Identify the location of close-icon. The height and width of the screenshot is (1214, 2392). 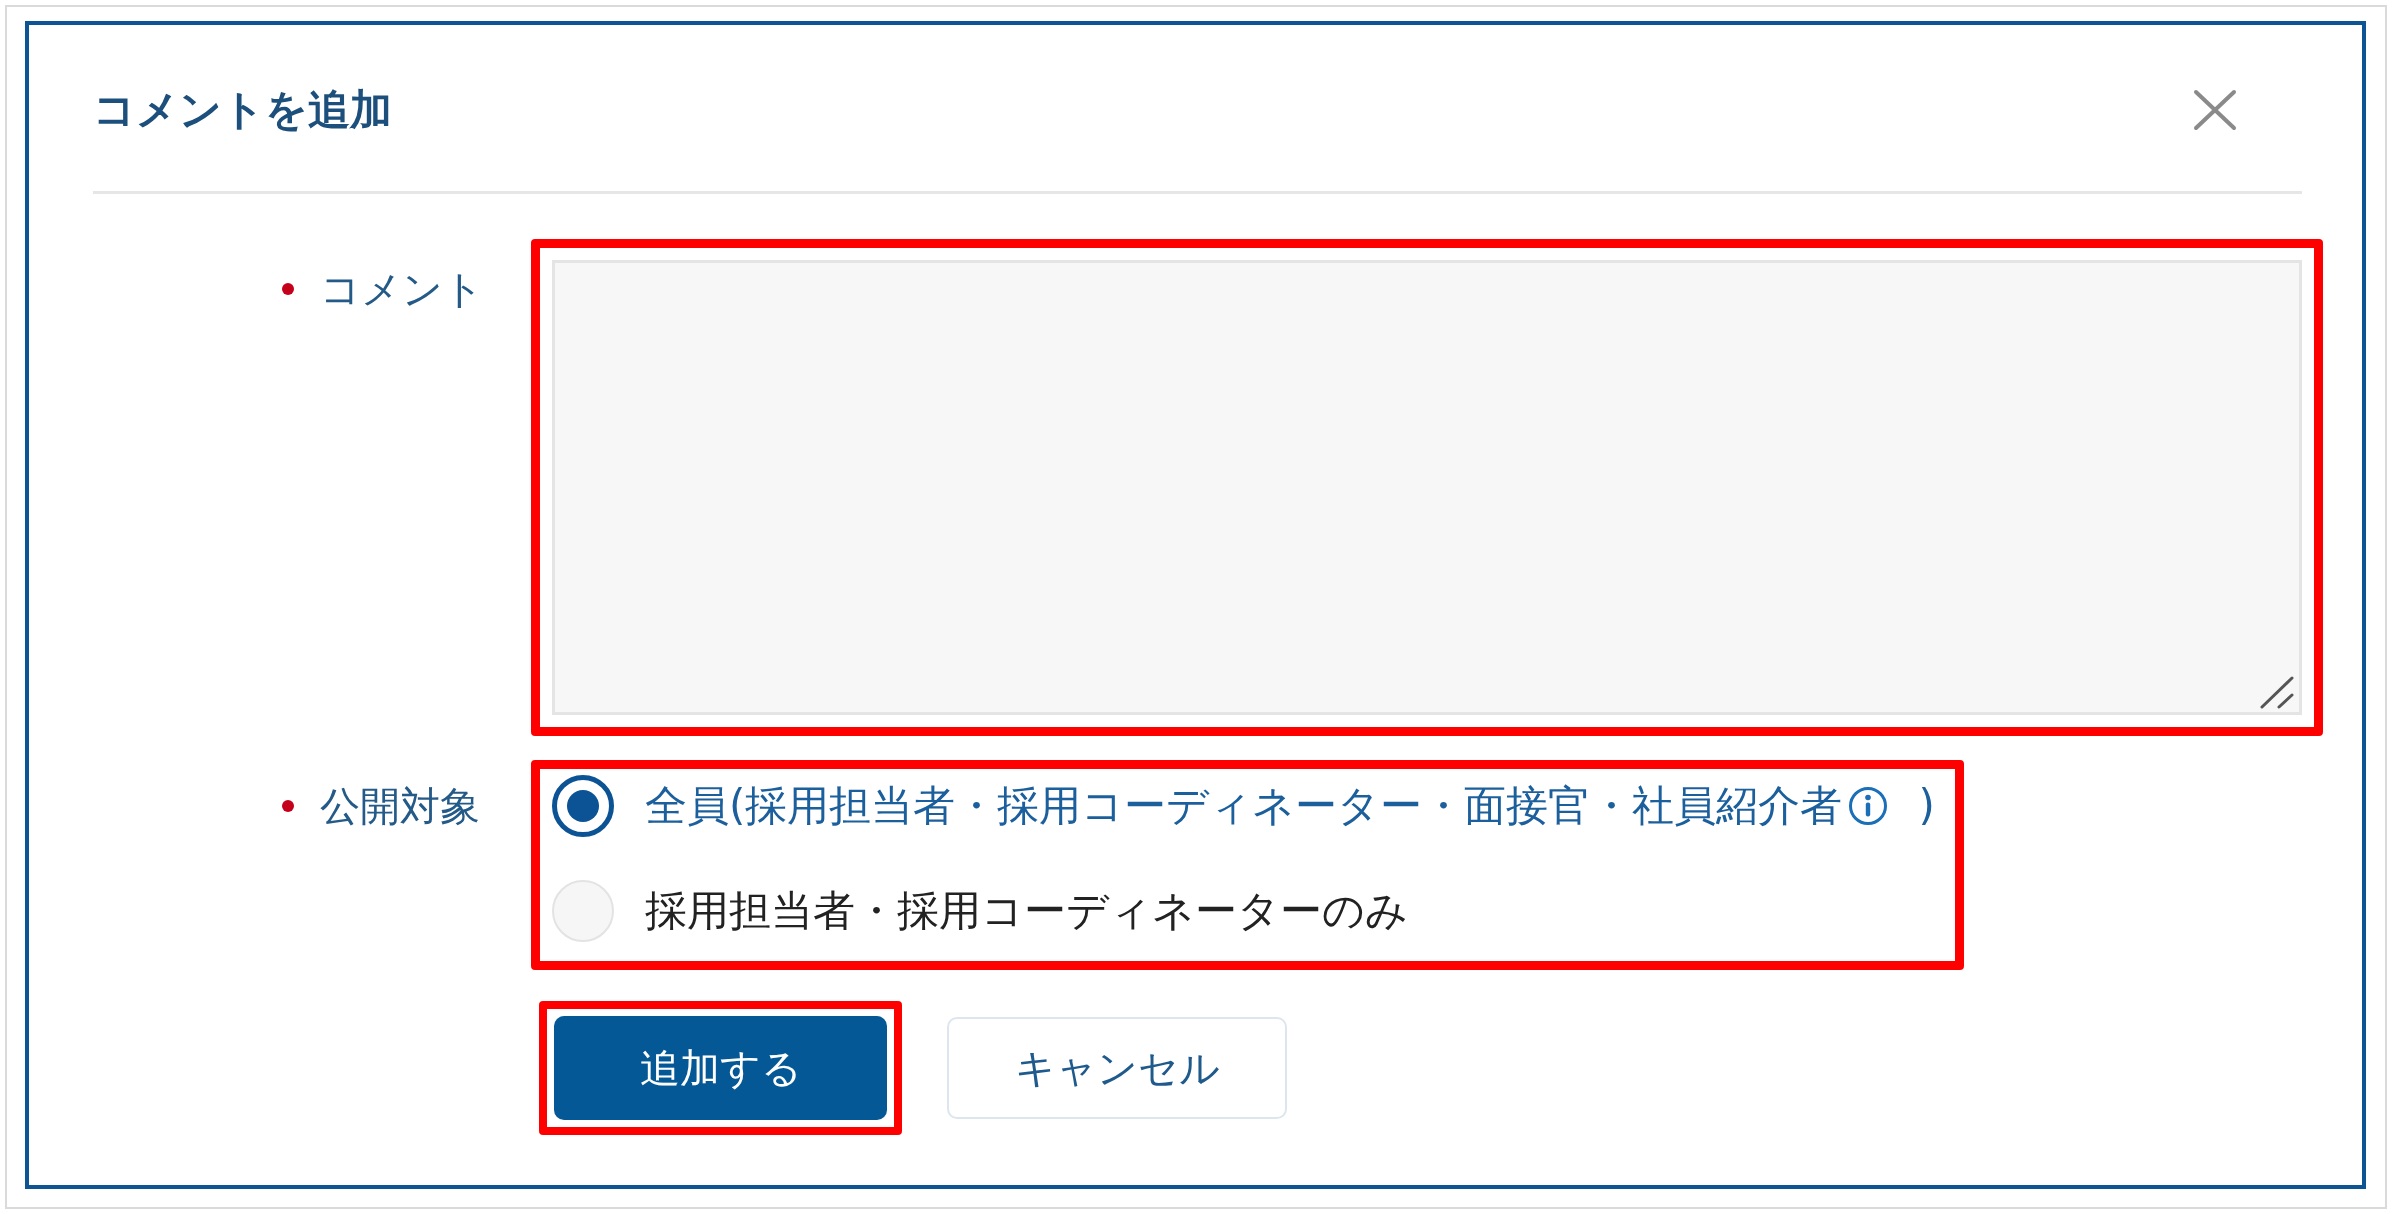
(2215, 110).